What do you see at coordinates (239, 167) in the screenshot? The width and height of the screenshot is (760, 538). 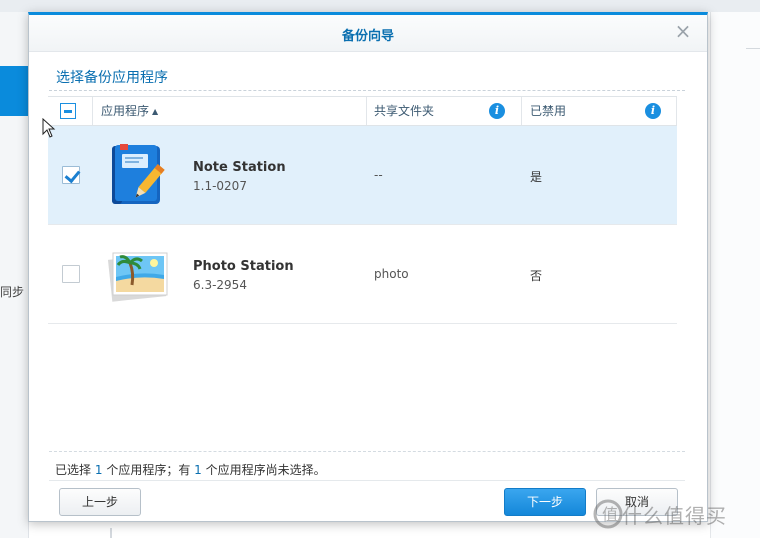 I see `app-name: Note Station` at bounding box center [239, 167].